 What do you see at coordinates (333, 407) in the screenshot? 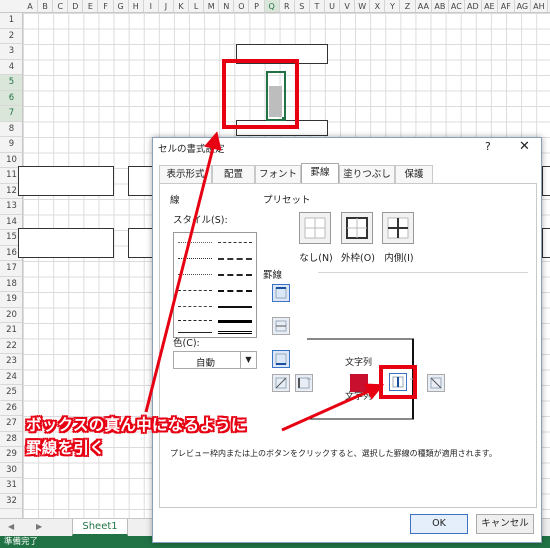
I see `arrow-to-button` at bounding box center [333, 407].